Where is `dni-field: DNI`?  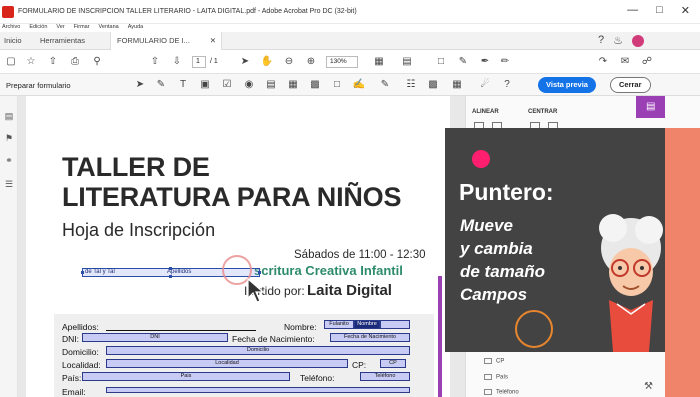
dni-field: DNI is located at coordinates (155, 337).